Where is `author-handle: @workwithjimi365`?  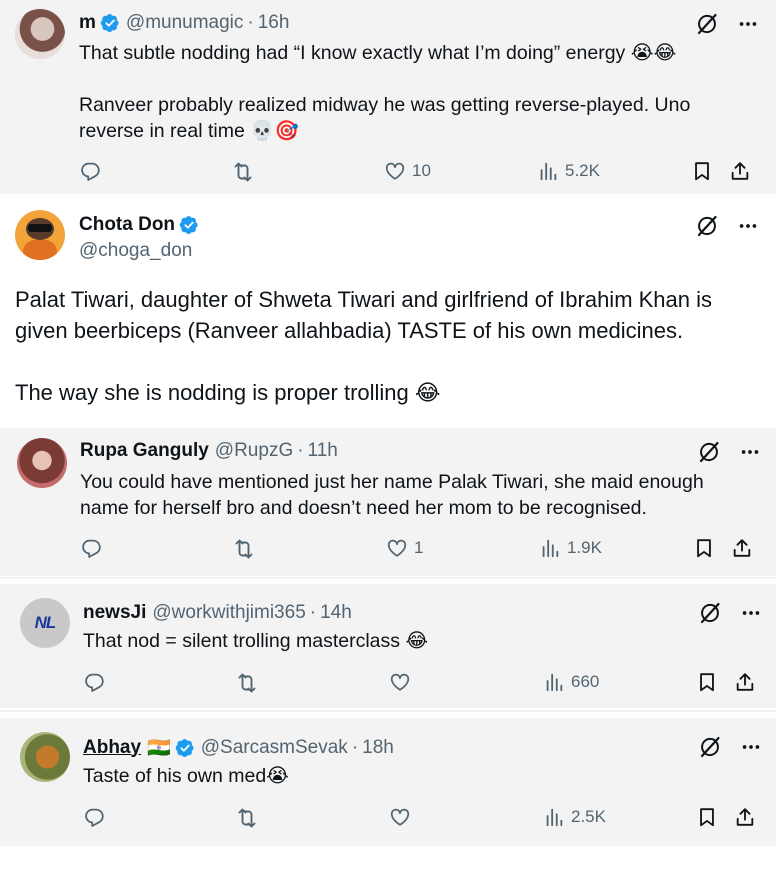 author-handle: @workwithjimi365 is located at coordinates (228, 613).